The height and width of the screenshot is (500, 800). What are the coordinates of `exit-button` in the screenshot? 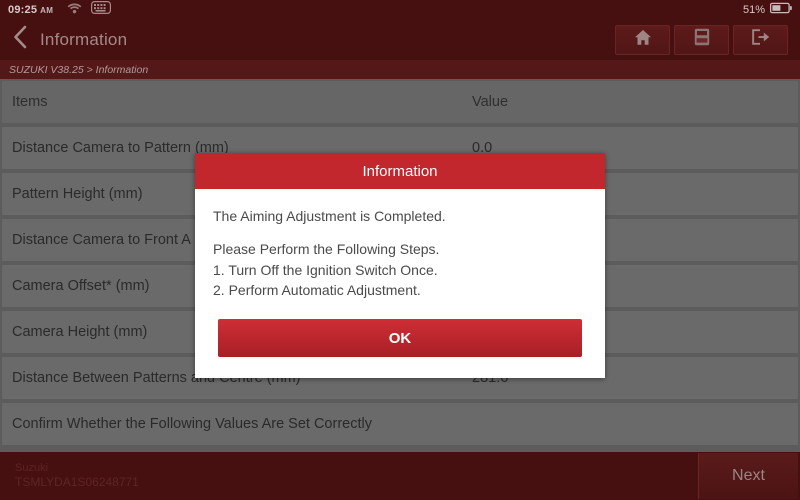 It's located at (760, 39).